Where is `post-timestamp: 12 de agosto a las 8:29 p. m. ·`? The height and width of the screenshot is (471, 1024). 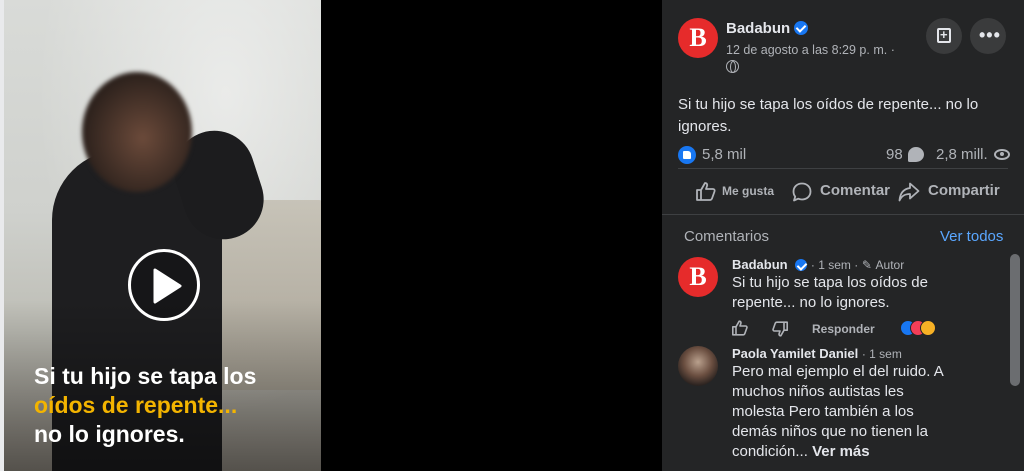
post-timestamp: 12 de agosto a las 8:29 p. m. · is located at coordinates (810, 50).